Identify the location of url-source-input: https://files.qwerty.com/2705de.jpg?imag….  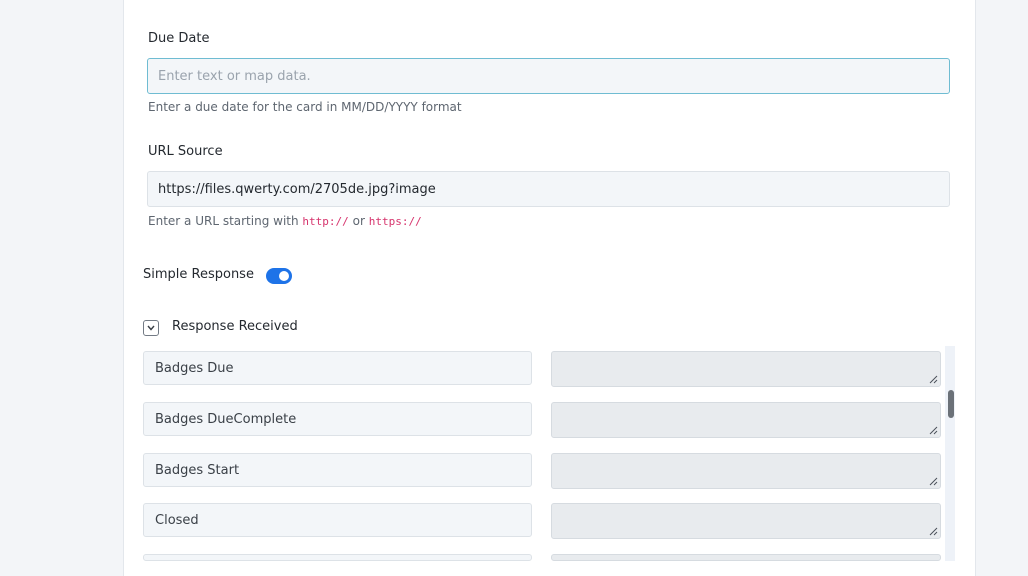
(548, 189).